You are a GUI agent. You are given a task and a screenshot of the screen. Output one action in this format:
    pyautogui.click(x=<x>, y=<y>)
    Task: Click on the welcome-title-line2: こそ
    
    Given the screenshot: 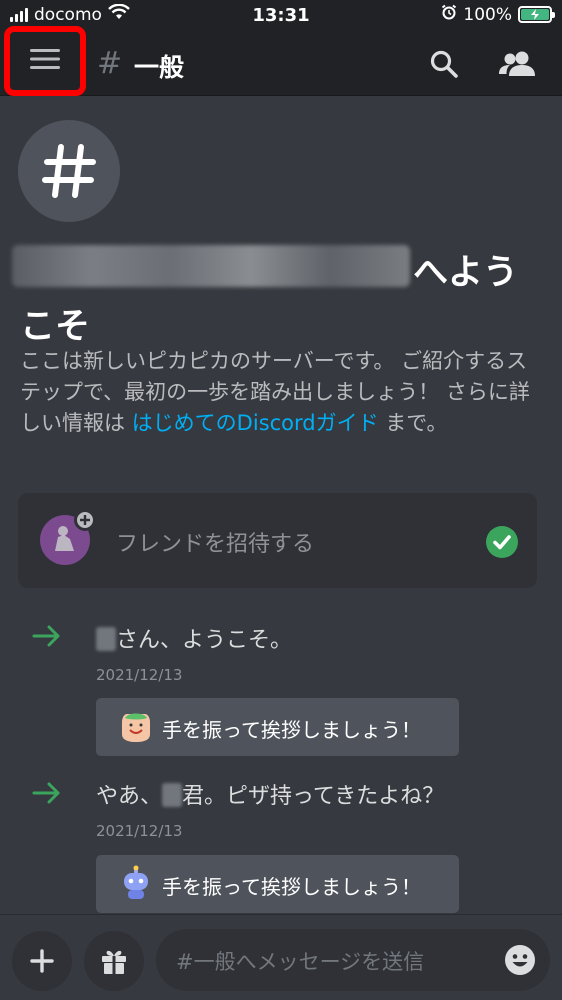 What is the action you would take?
    pyautogui.click(x=55, y=327)
    